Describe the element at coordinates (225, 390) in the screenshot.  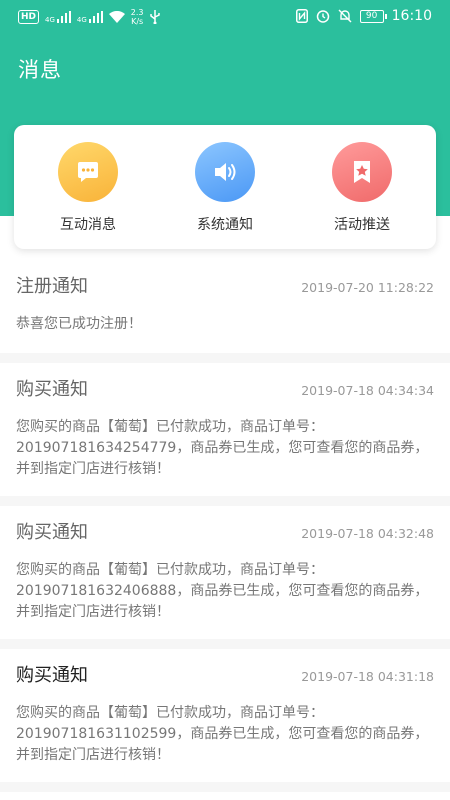
I see `message-header: 购买通知 2019-07-18 04:34:34` at that location.